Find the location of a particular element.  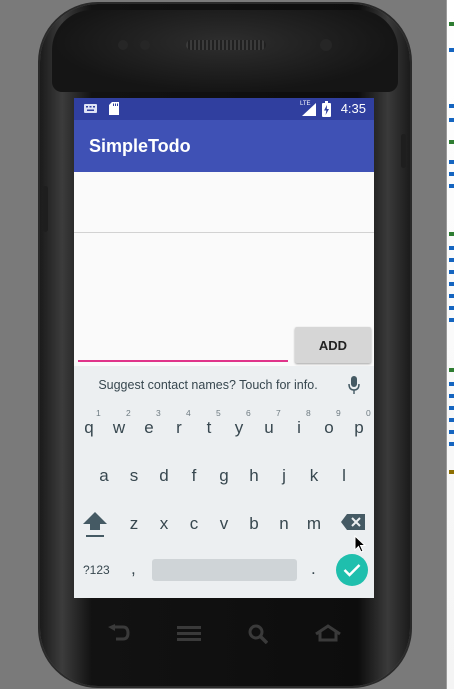

phone-speaker is located at coordinates (226, 45).